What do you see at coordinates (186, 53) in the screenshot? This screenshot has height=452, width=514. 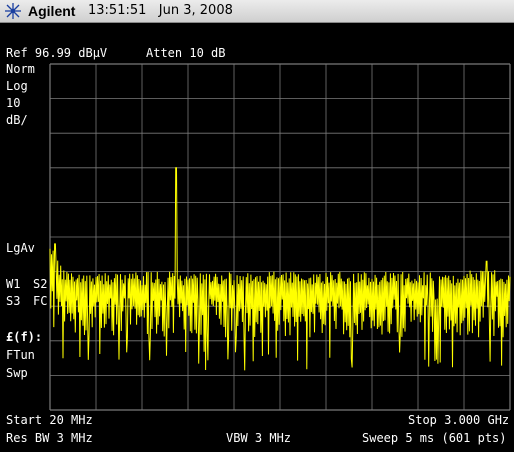 I see `atten-label: Atten 10 dB` at bounding box center [186, 53].